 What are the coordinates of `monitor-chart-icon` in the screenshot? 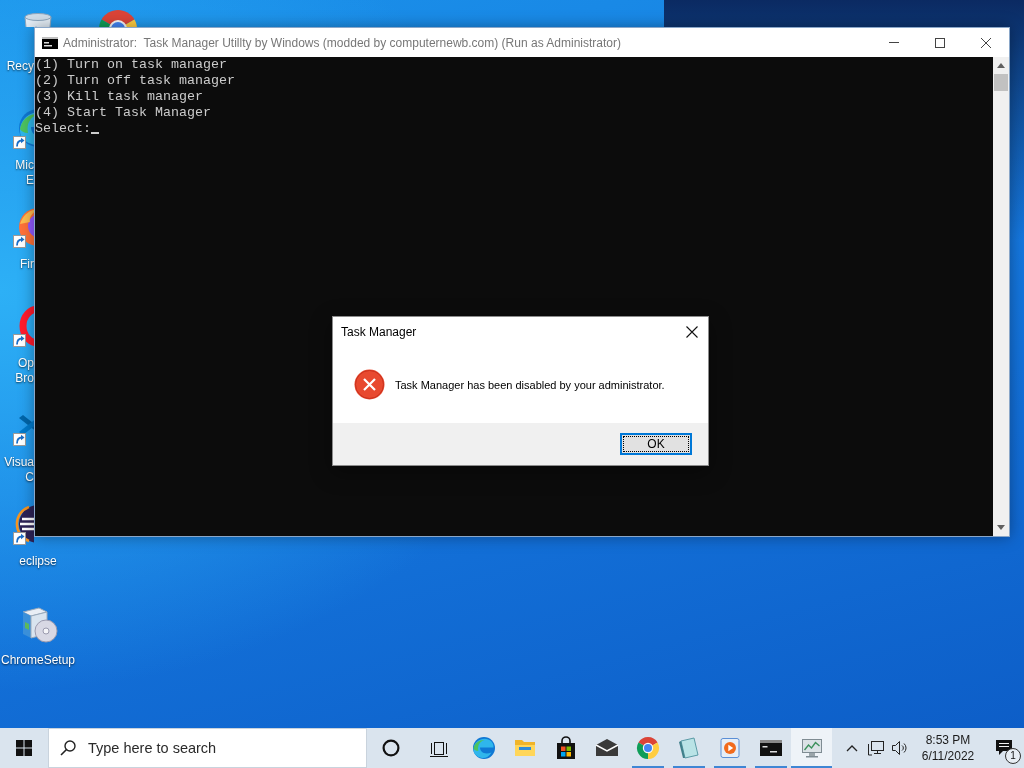 It's located at (811, 748).